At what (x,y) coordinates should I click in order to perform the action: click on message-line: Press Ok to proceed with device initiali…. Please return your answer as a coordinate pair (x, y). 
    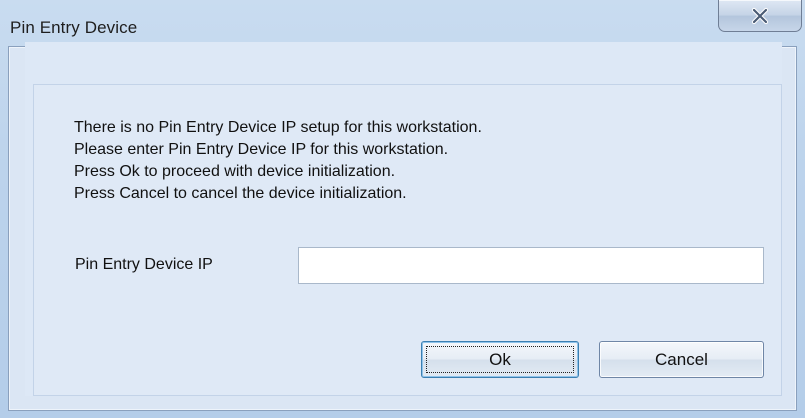
    Looking at the image, I should click on (235, 171).